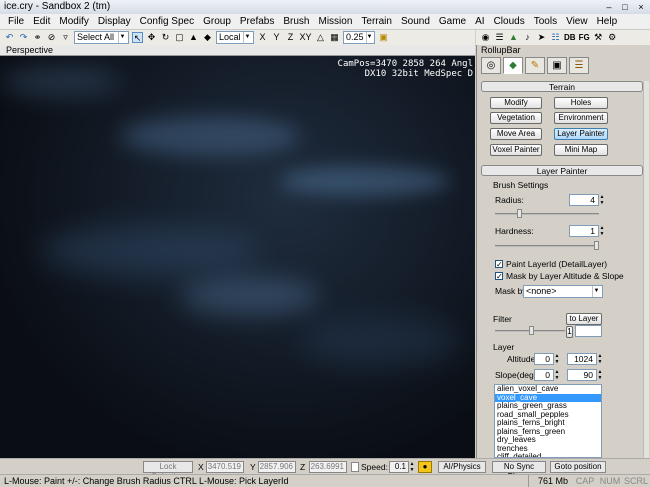 The image size is (650, 487). I want to click on rollup-scrollbar, so click(646, 269).